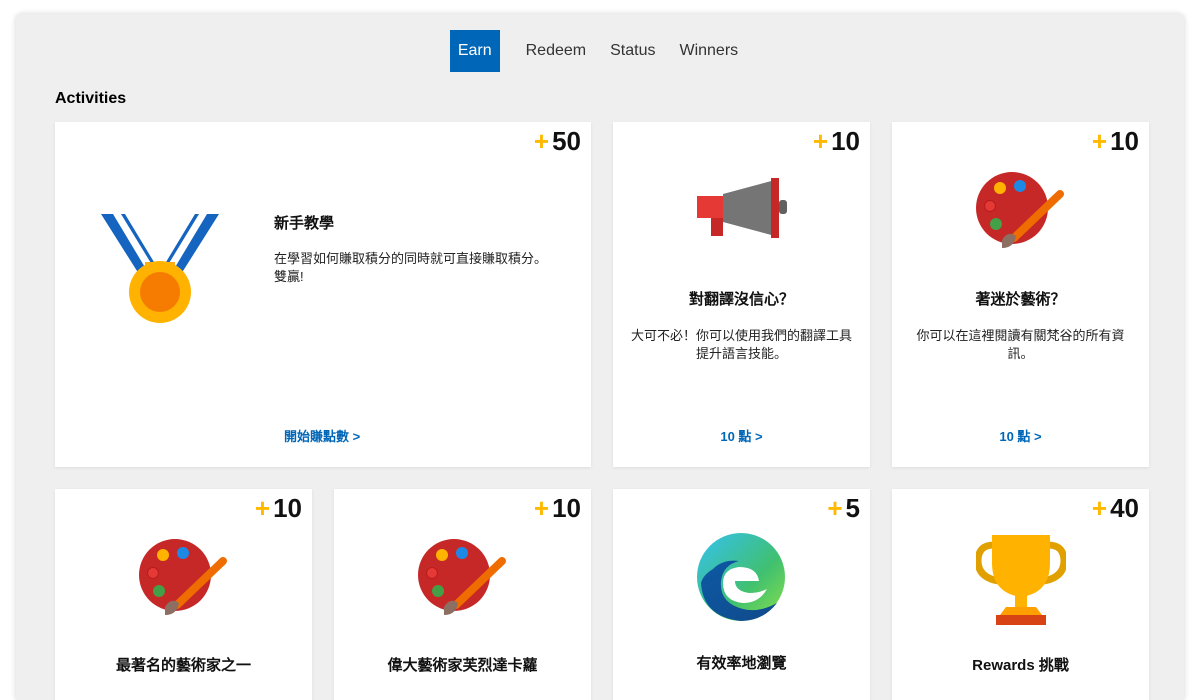  Describe the element at coordinates (1124, 508) in the screenshot. I see `points-value: 40` at that location.